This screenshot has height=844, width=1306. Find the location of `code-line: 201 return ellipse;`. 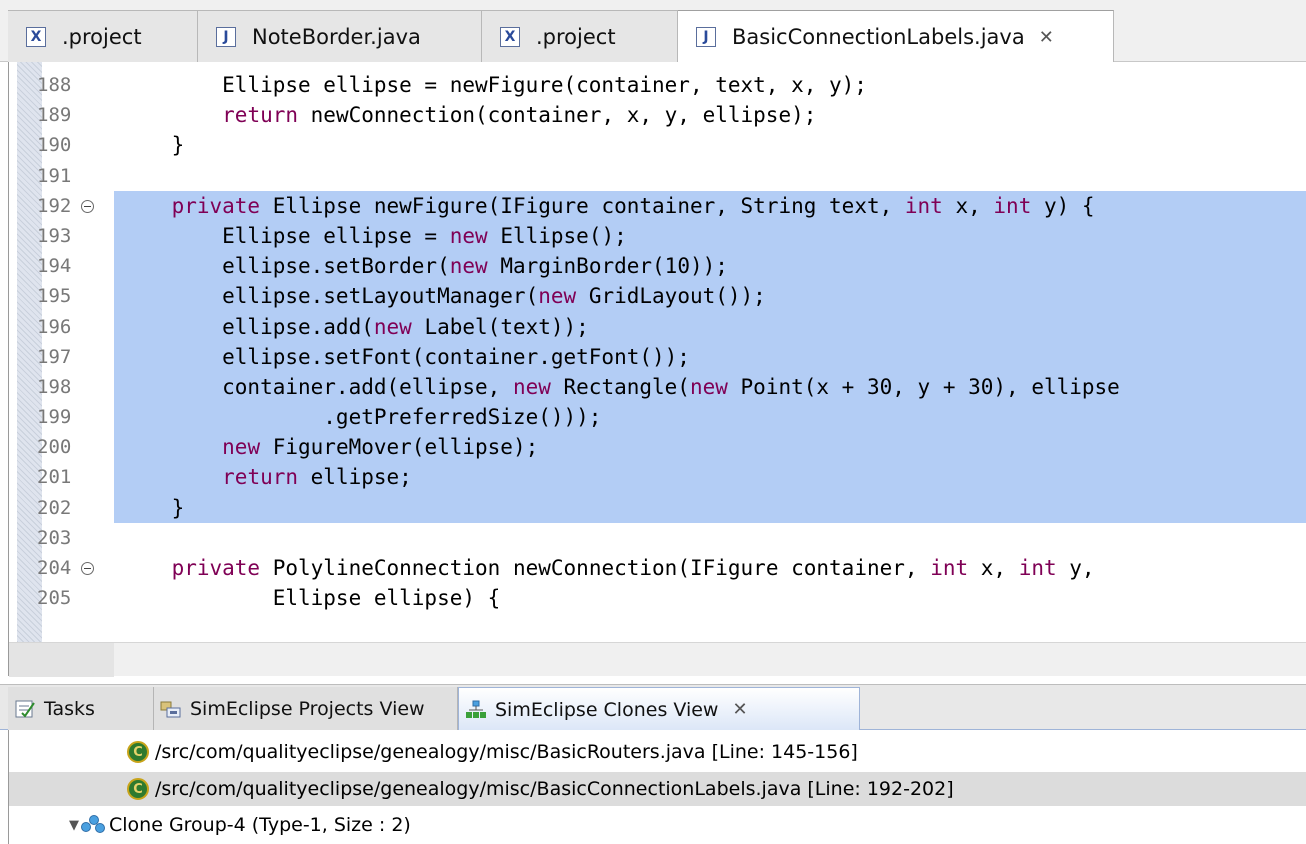

code-line: 201 return ellipse; is located at coordinates (657, 477).